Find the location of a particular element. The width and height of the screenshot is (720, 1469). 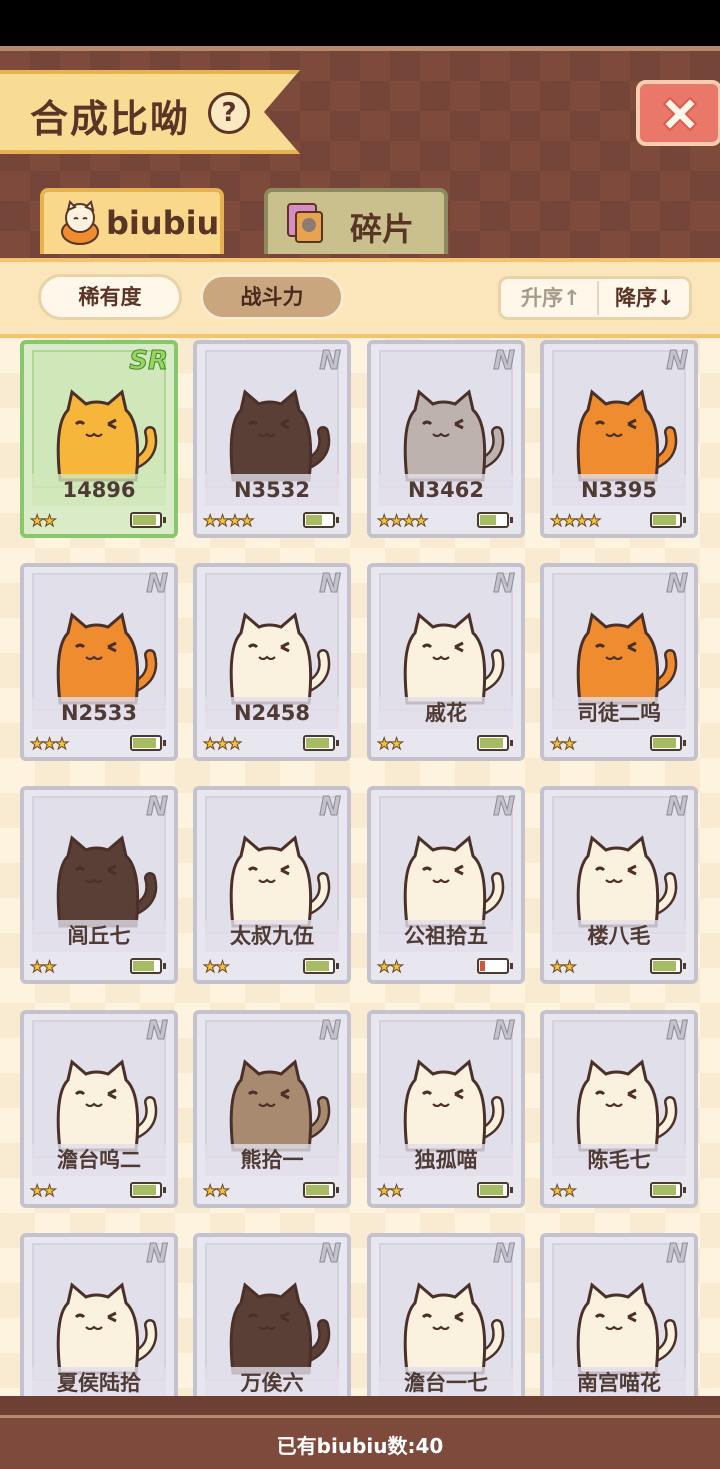

ascending-label: 升序 is located at coordinates (542, 298).